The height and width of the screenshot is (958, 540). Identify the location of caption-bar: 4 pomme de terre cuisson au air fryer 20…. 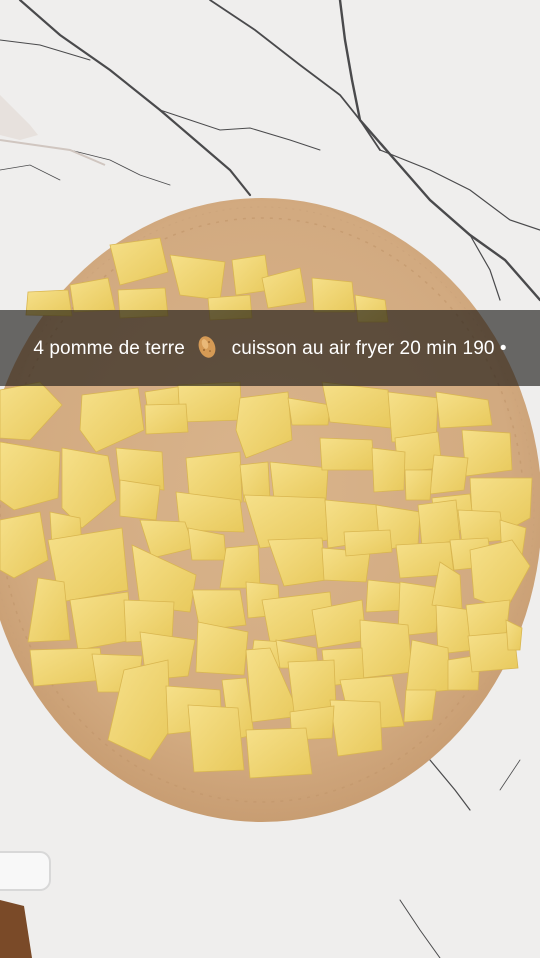
(270, 348).